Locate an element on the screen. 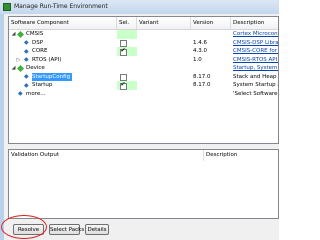 The height and width of the screenshot is (240, 320). table-row: ◢ Device Startup, System Setup is located at coordinates (143, 68).